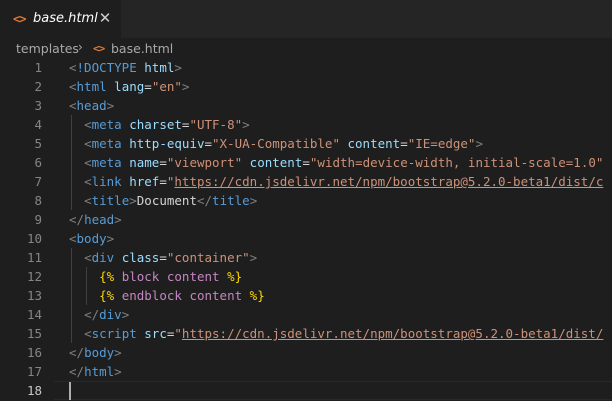  What do you see at coordinates (306, 86) in the screenshot?
I see `code-line: 2 <html lang="en">` at bounding box center [306, 86].